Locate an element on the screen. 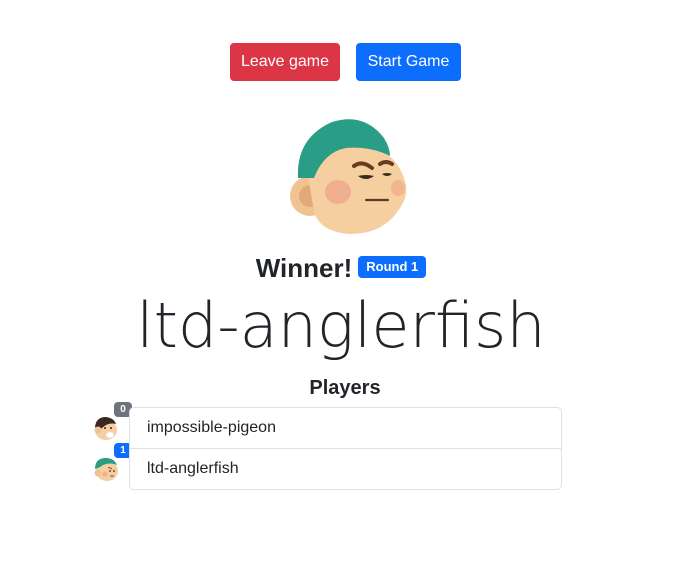 Image resolution: width=682 pixels, height=567 pixels. player-name: ltd-anglerfish is located at coordinates (193, 468).